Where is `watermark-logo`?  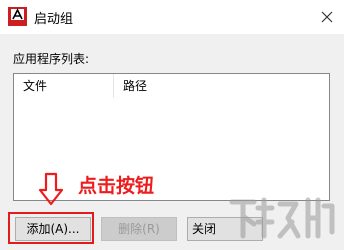
watermark-logo is located at coordinates (282, 218).